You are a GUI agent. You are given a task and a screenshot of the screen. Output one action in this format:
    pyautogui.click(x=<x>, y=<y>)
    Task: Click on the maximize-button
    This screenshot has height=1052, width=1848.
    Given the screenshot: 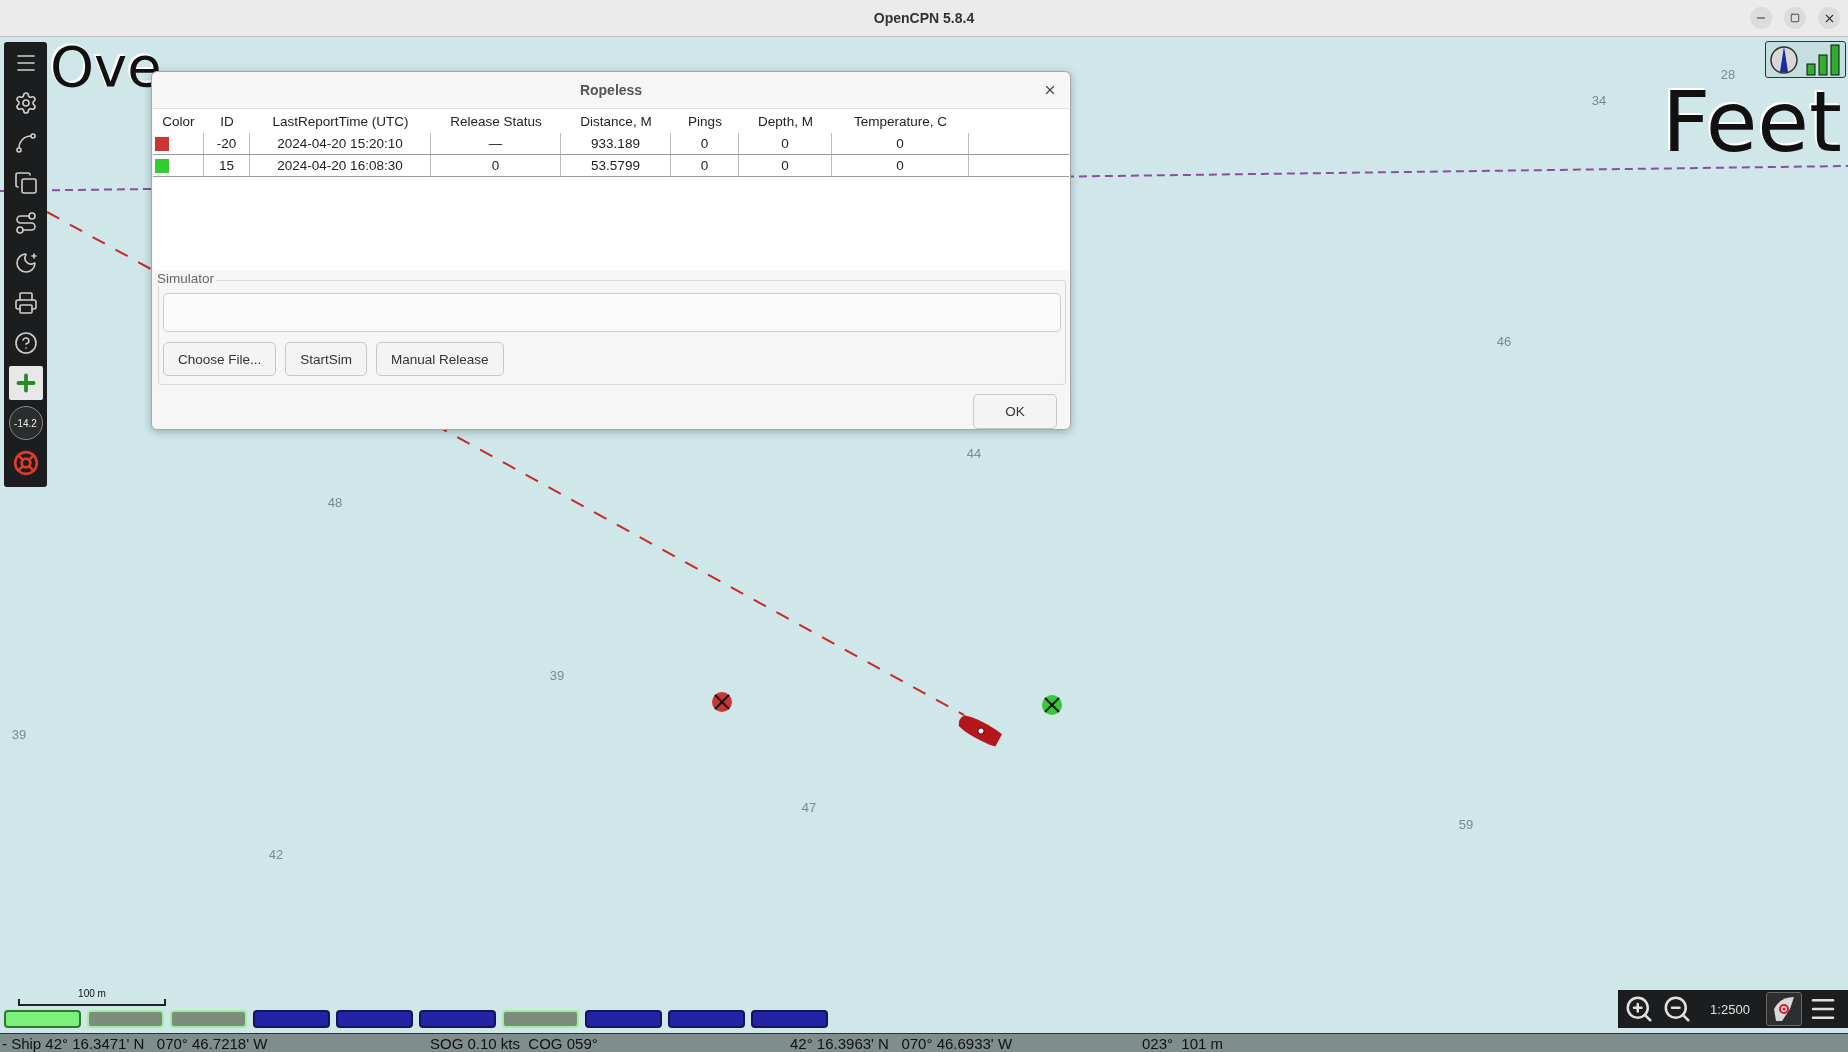 What is the action you would take?
    pyautogui.click(x=1795, y=18)
    